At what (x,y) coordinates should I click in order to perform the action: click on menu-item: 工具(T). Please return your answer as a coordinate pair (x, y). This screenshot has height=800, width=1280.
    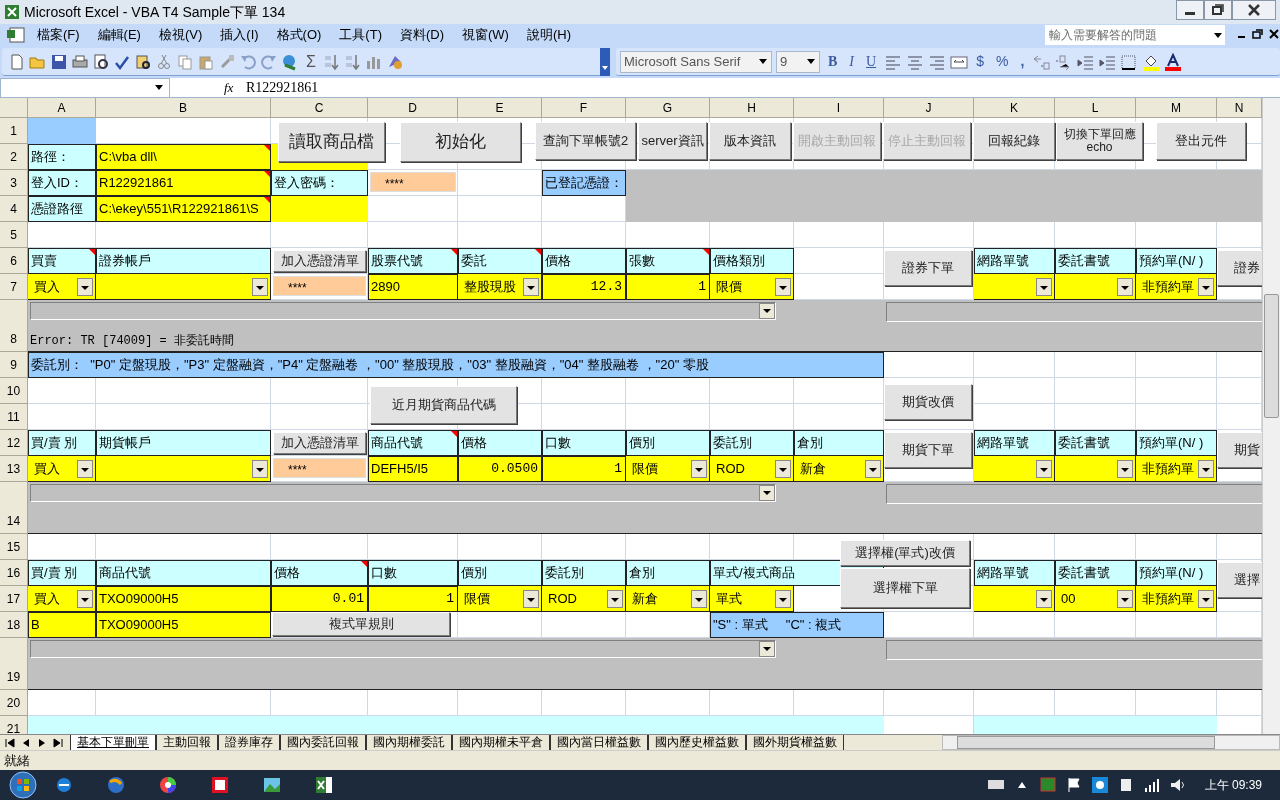
    Looking at the image, I should click on (360, 35).